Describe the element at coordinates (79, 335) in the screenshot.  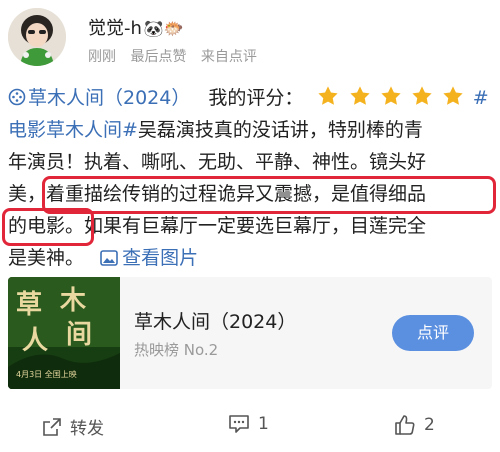
I see `poster-title-4: 间` at that location.